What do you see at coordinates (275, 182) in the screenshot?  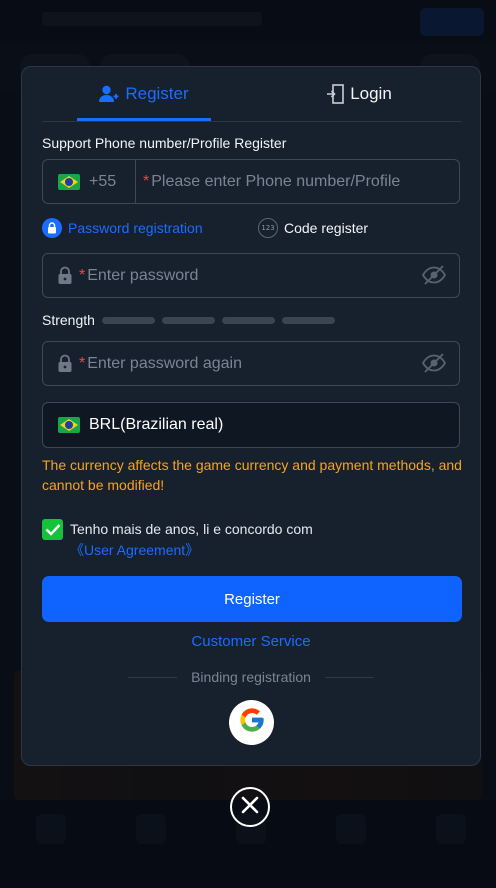 I see `phone-input: Please enter Phone number/Profile` at bounding box center [275, 182].